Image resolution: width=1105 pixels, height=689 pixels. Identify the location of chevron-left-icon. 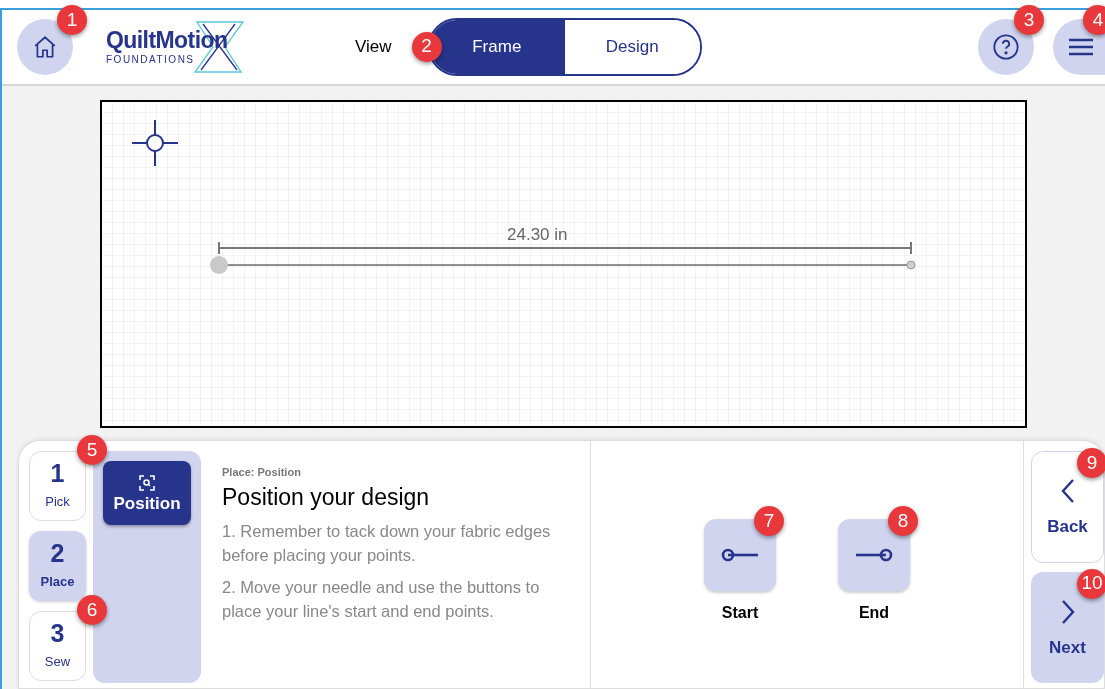
(1067, 491).